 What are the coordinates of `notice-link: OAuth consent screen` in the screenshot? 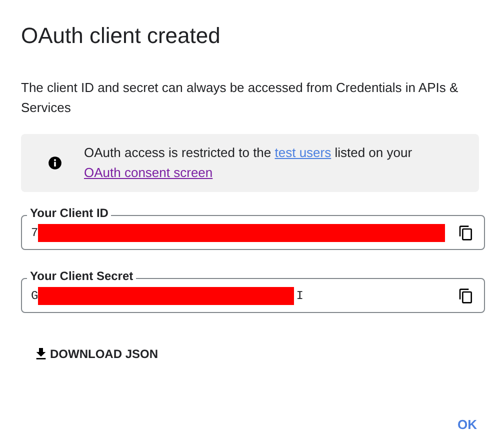 It's located at (148, 172).